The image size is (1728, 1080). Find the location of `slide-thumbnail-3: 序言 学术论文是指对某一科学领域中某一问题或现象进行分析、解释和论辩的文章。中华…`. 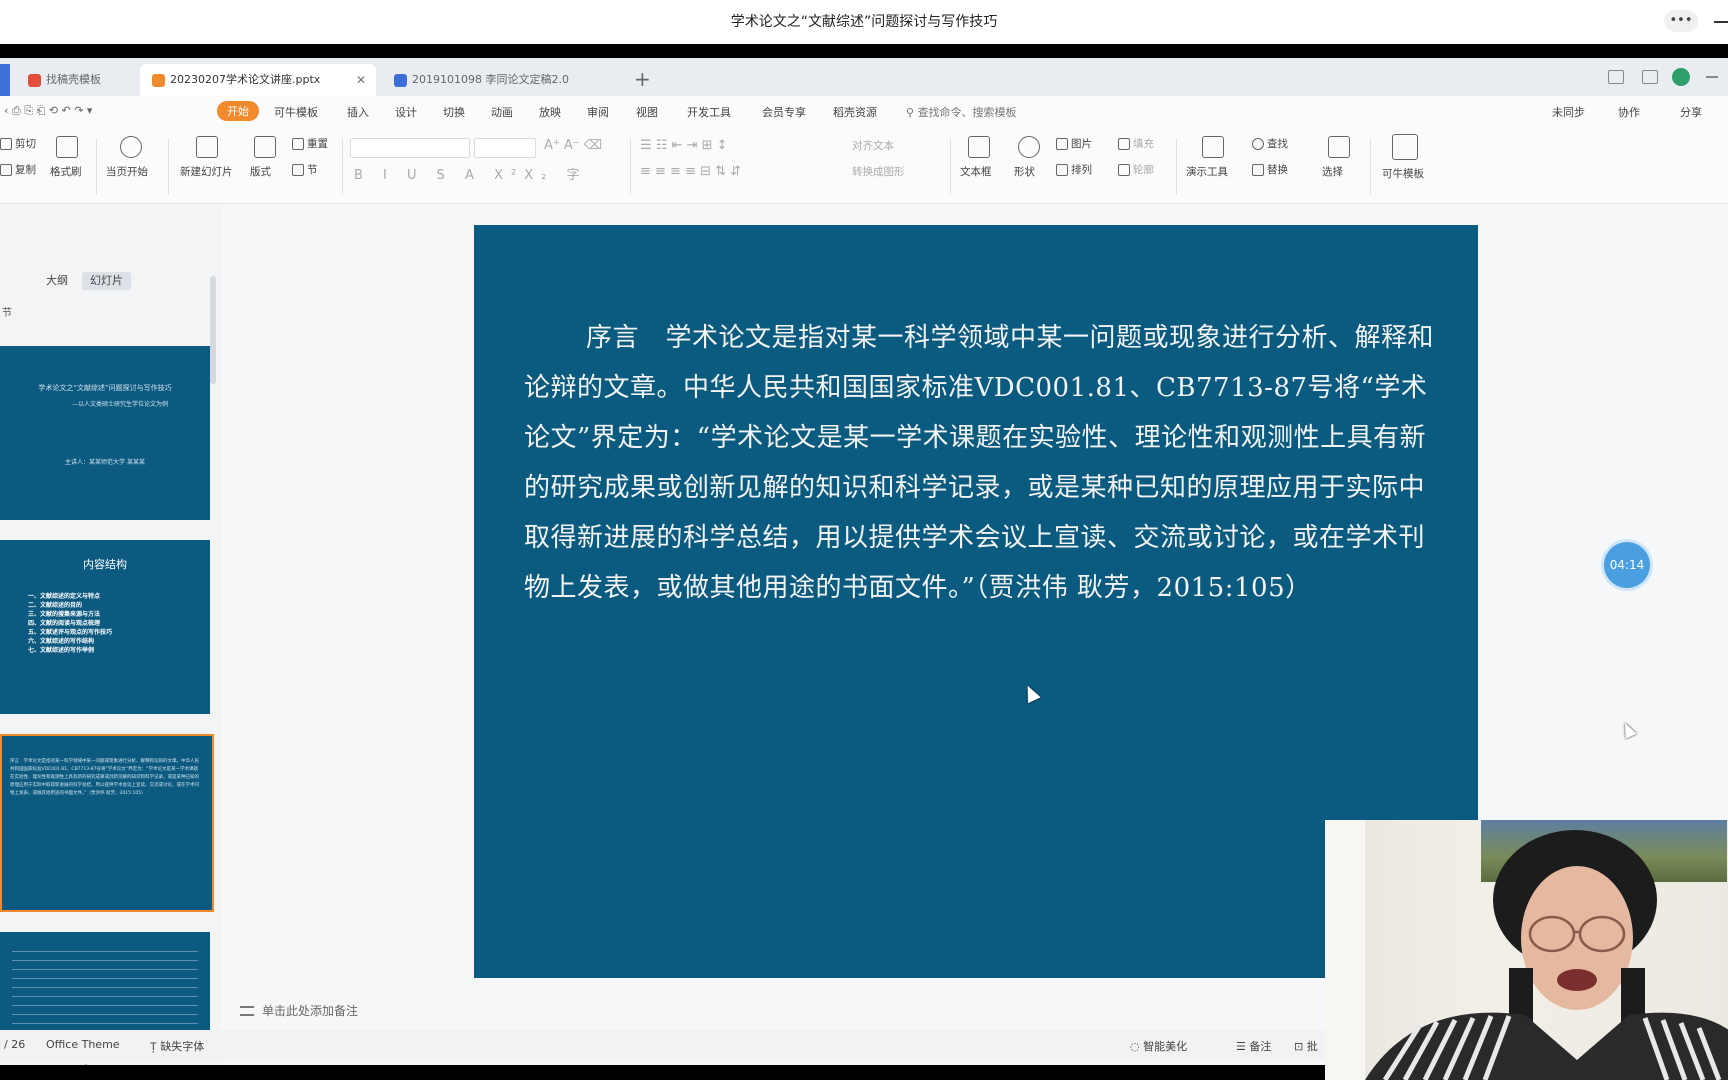

slide-thumbnail-3: 序言 学术论文是指对某一科学领域中某一问题或现象进行分析、解释和论辩的文章。中华… is located at coordinates (107, 823).